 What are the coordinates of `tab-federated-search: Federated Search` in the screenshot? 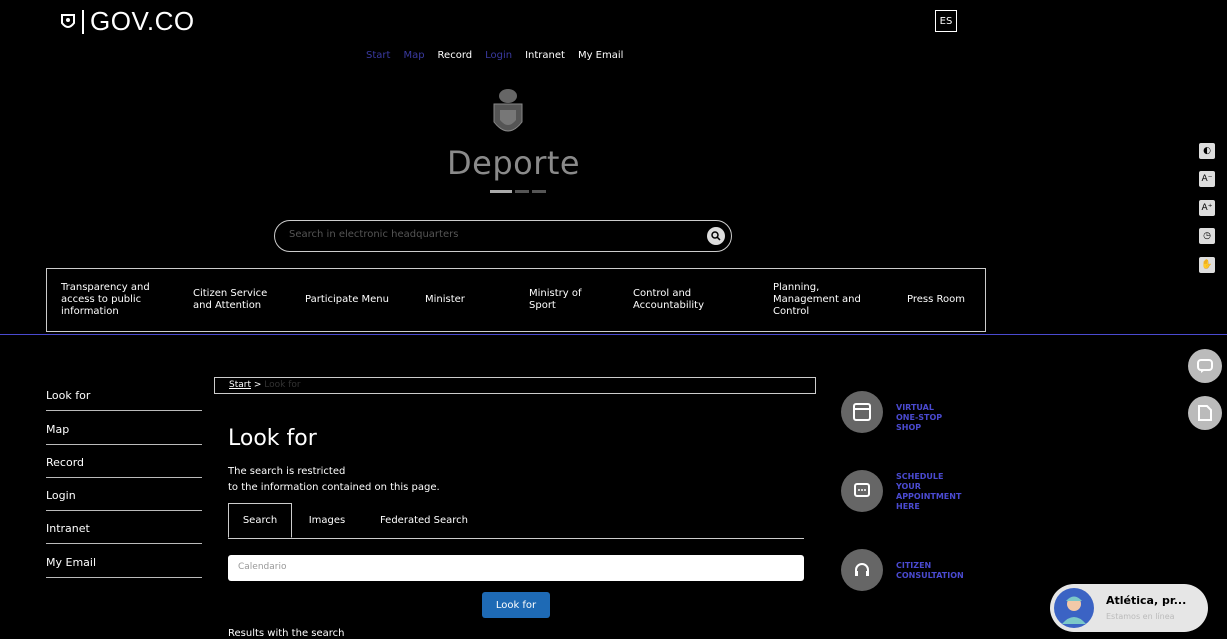 It's located at (424, 520).